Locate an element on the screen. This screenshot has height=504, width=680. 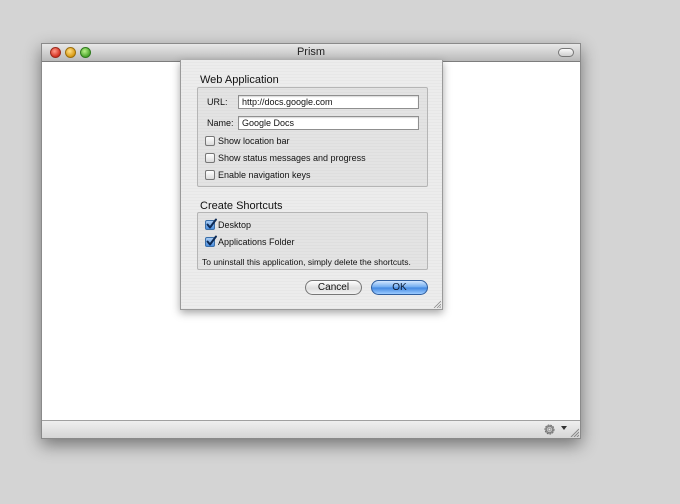
gear-icon is located at coordinates (549, 429).